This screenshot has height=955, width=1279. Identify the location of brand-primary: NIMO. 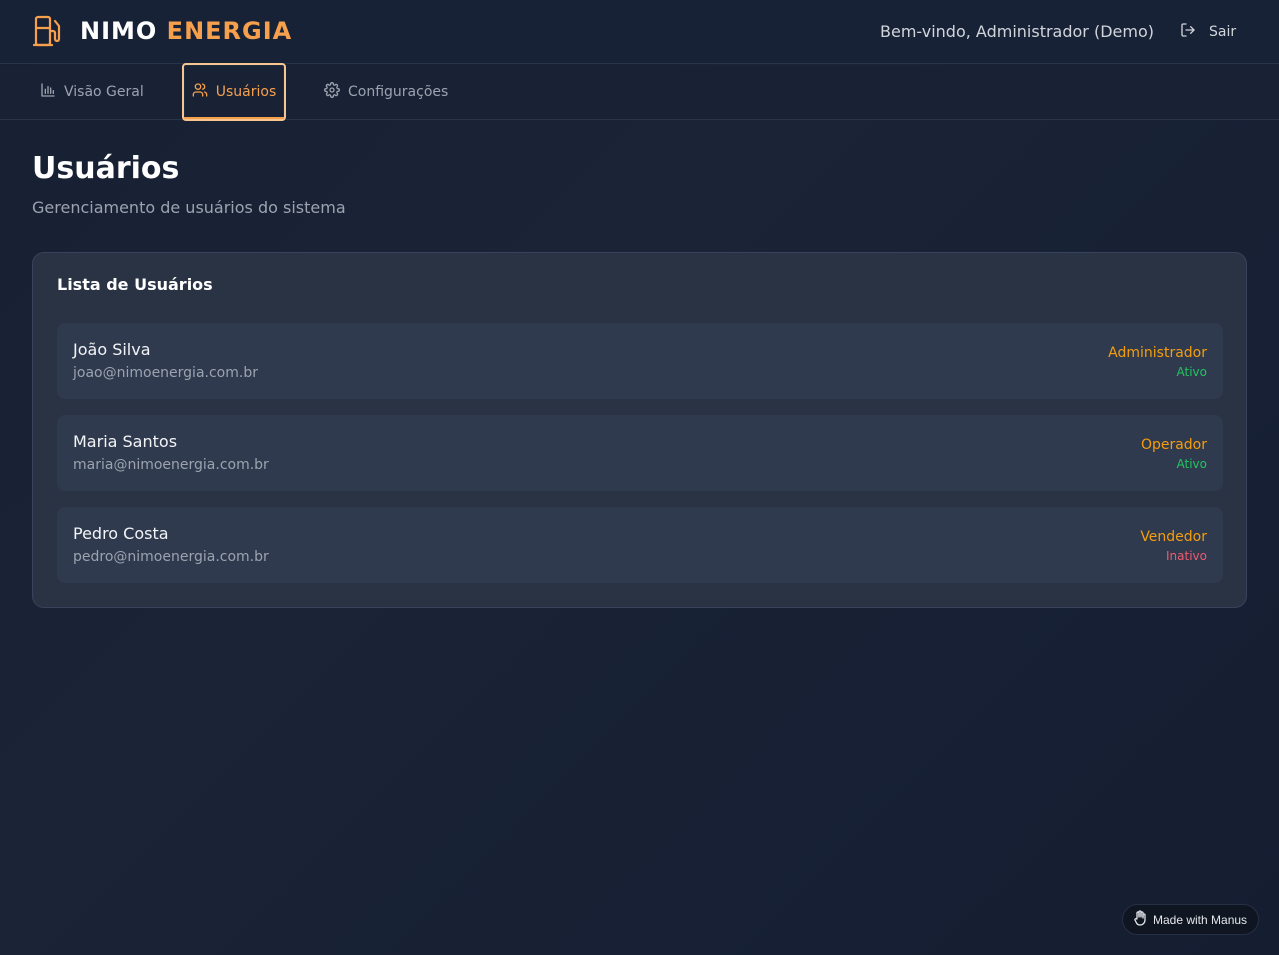
(119, 31).